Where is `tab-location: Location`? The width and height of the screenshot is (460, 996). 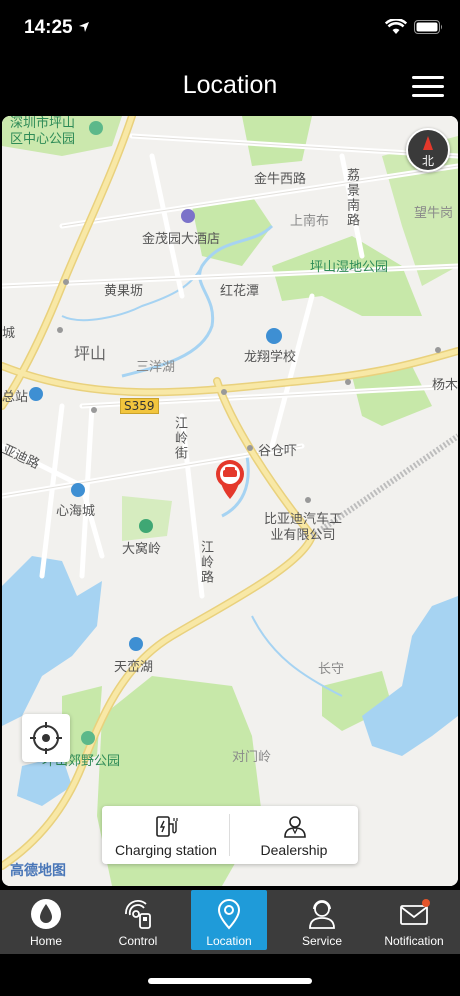
tab-location: Location is located at coordinates (229, 920).